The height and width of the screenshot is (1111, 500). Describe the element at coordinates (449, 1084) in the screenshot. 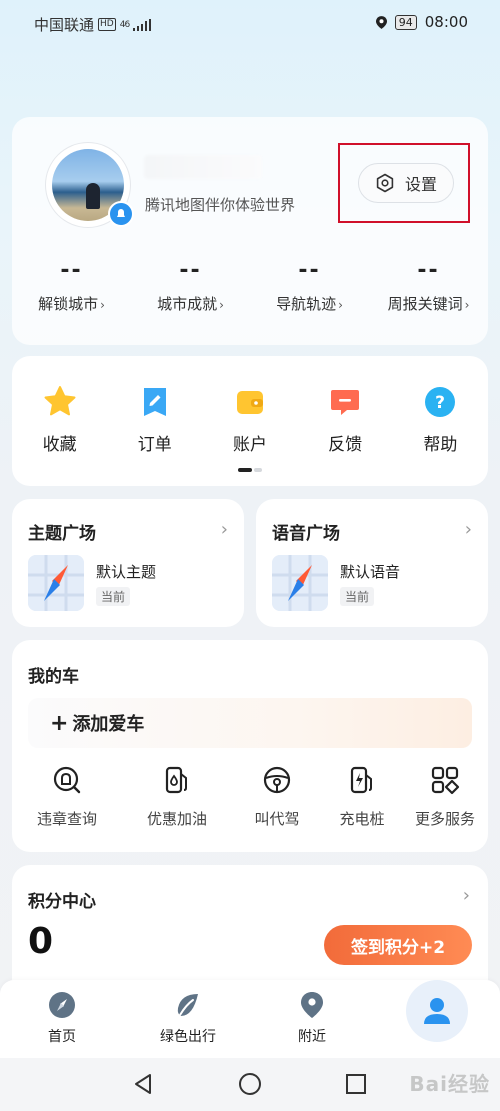

I see `watermark: Bai经验` at that location.